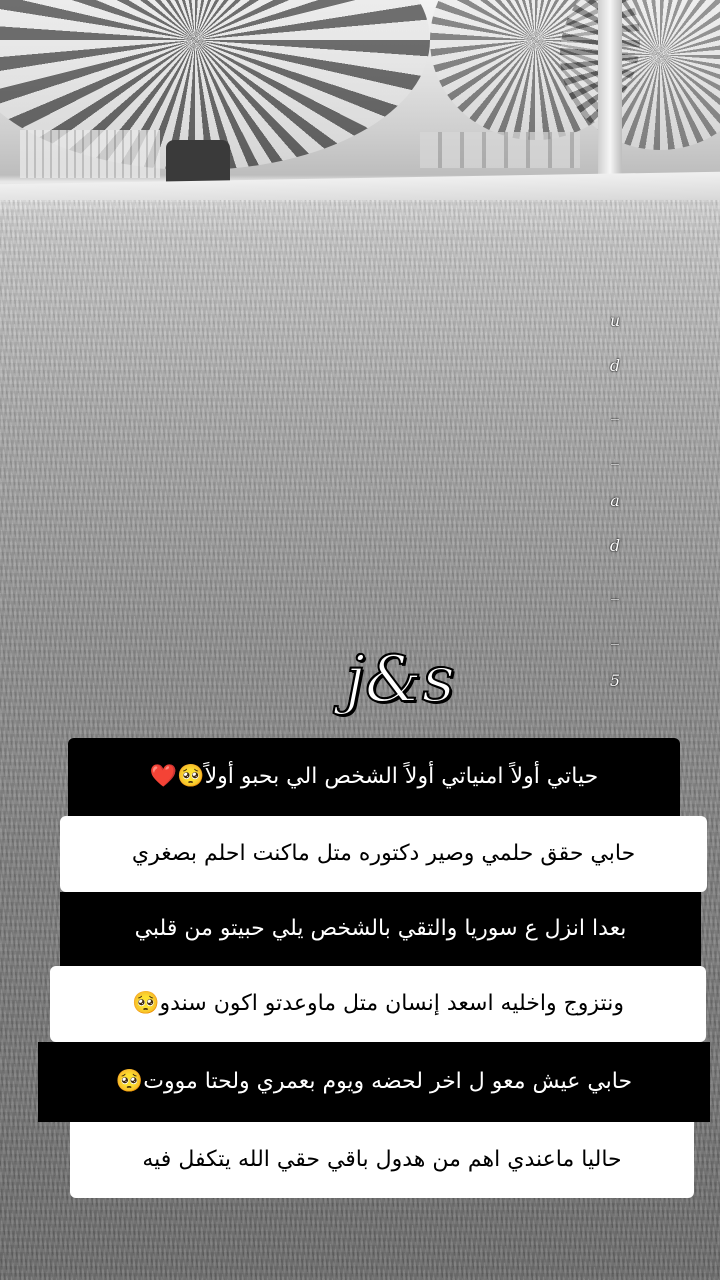 The image size is (720, 1280). What do you see at coordinates (610, 98) in the screenshot?
I see `pole-image` at bounding box center [610, 98].